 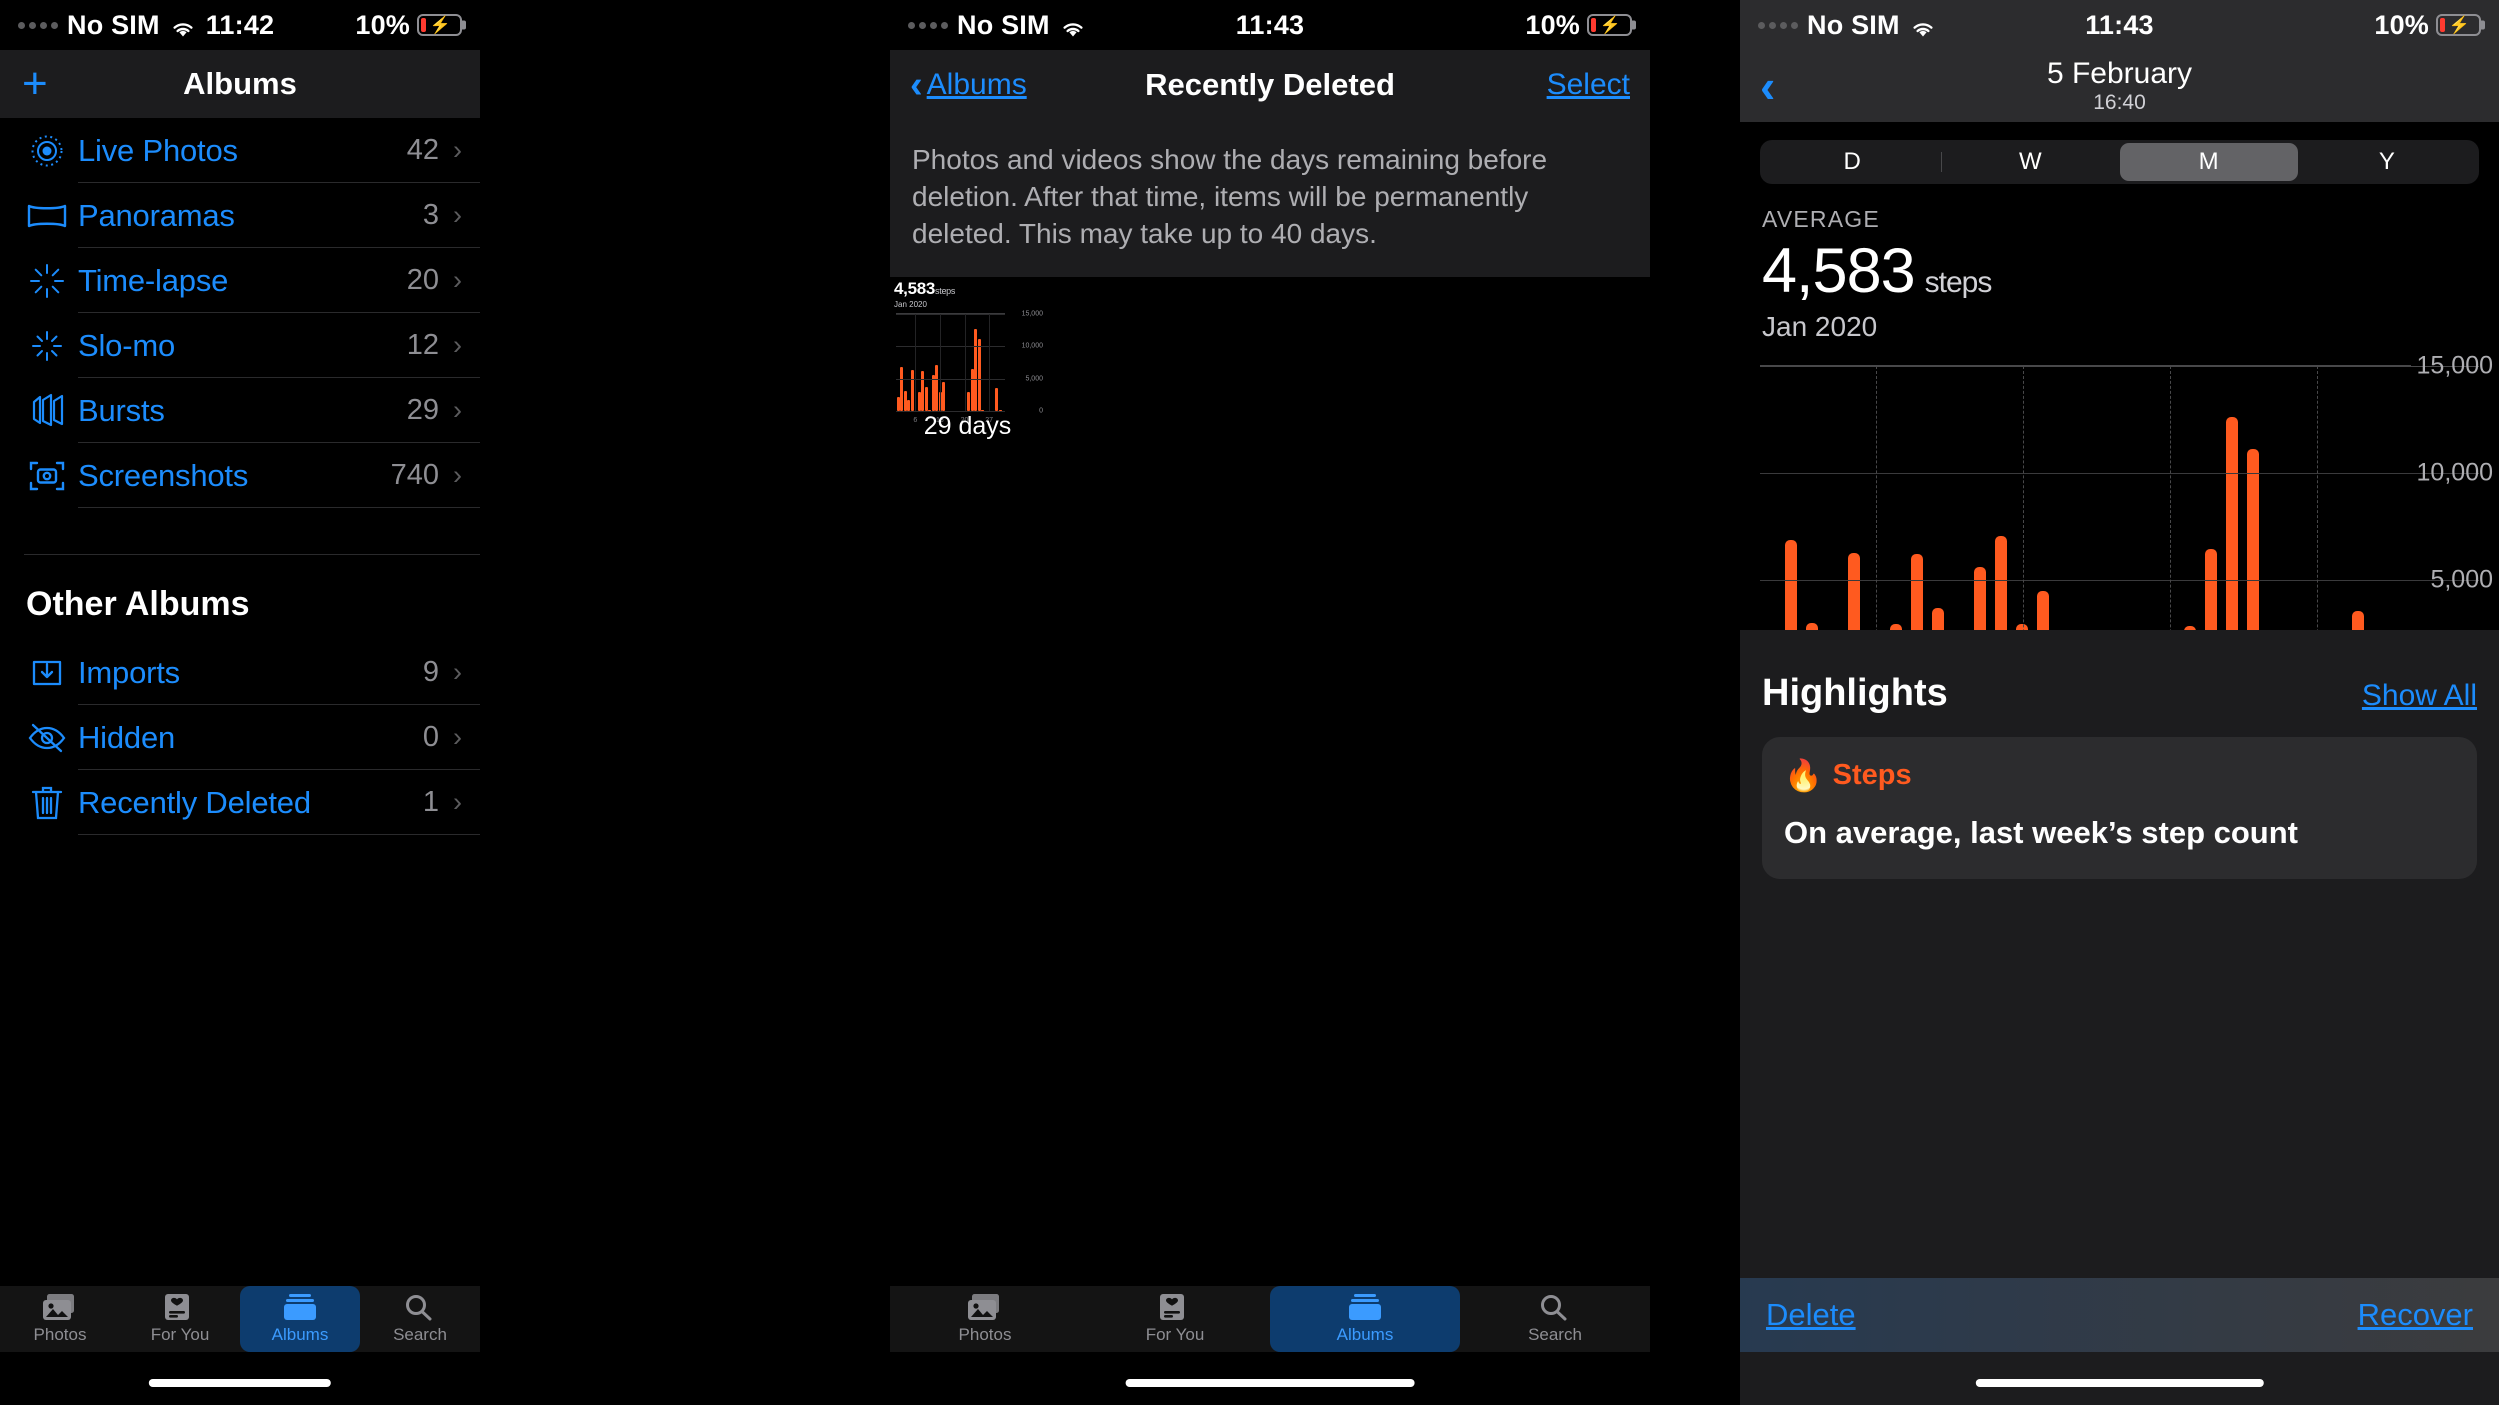 I want to click on album-row-slo-mo: Slo-mo 12 ›, so click(x=240, y=345).